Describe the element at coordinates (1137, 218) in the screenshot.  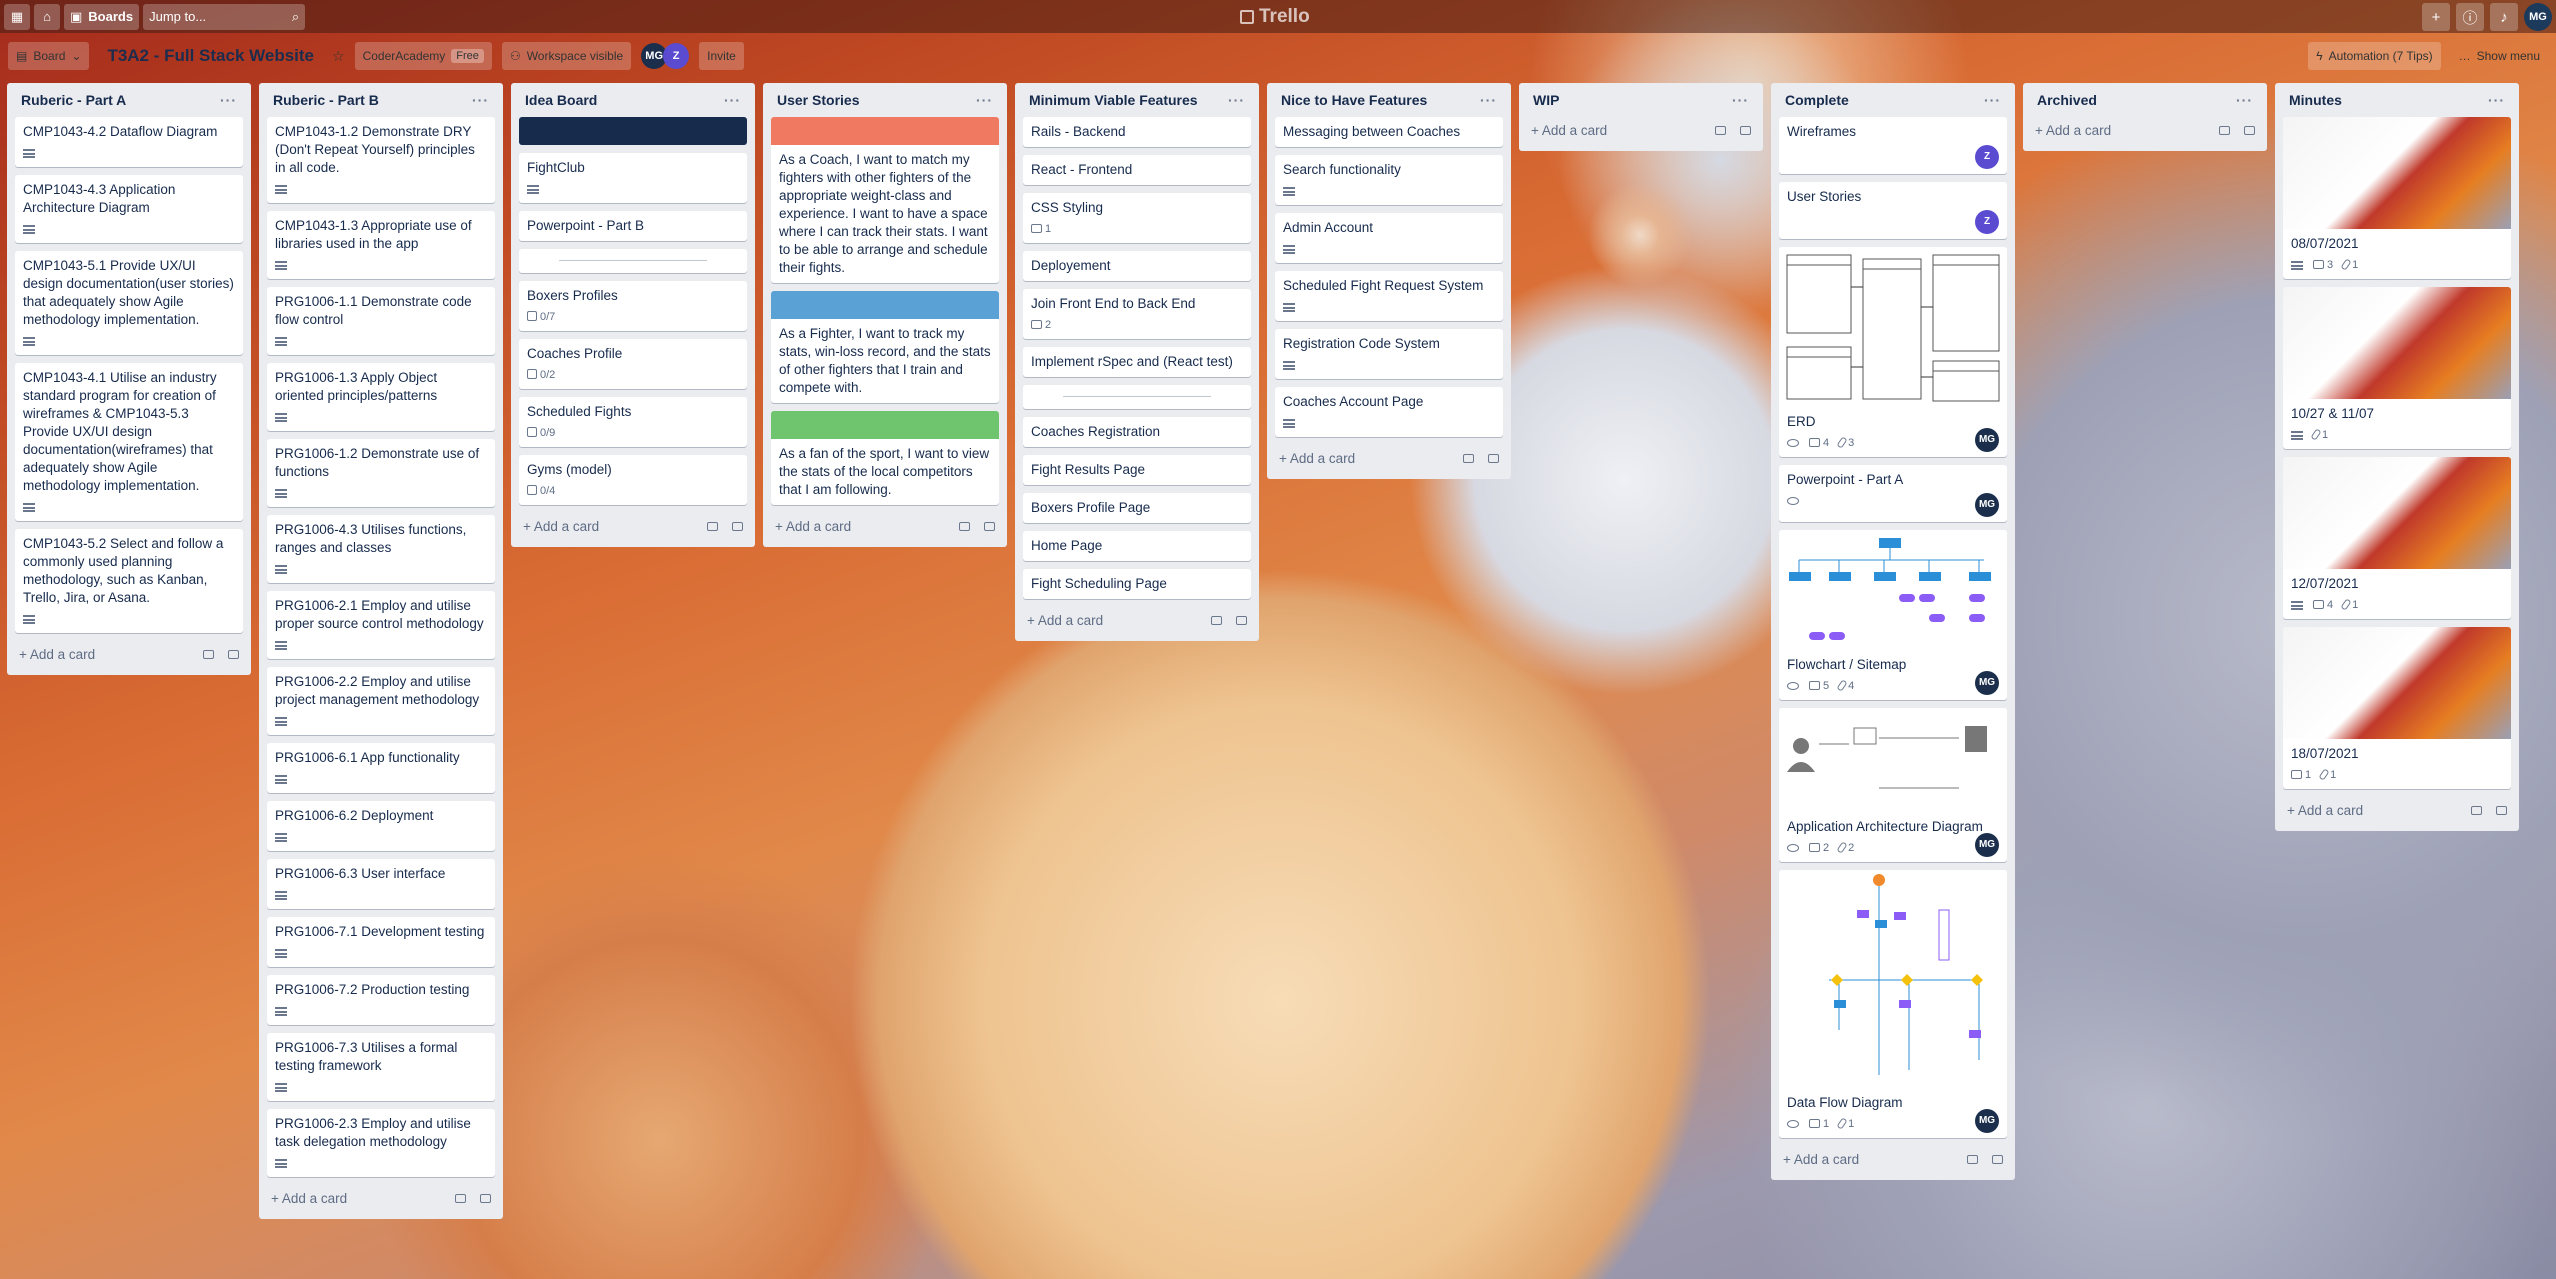
I see `card: CSS Styling 1` at that location.